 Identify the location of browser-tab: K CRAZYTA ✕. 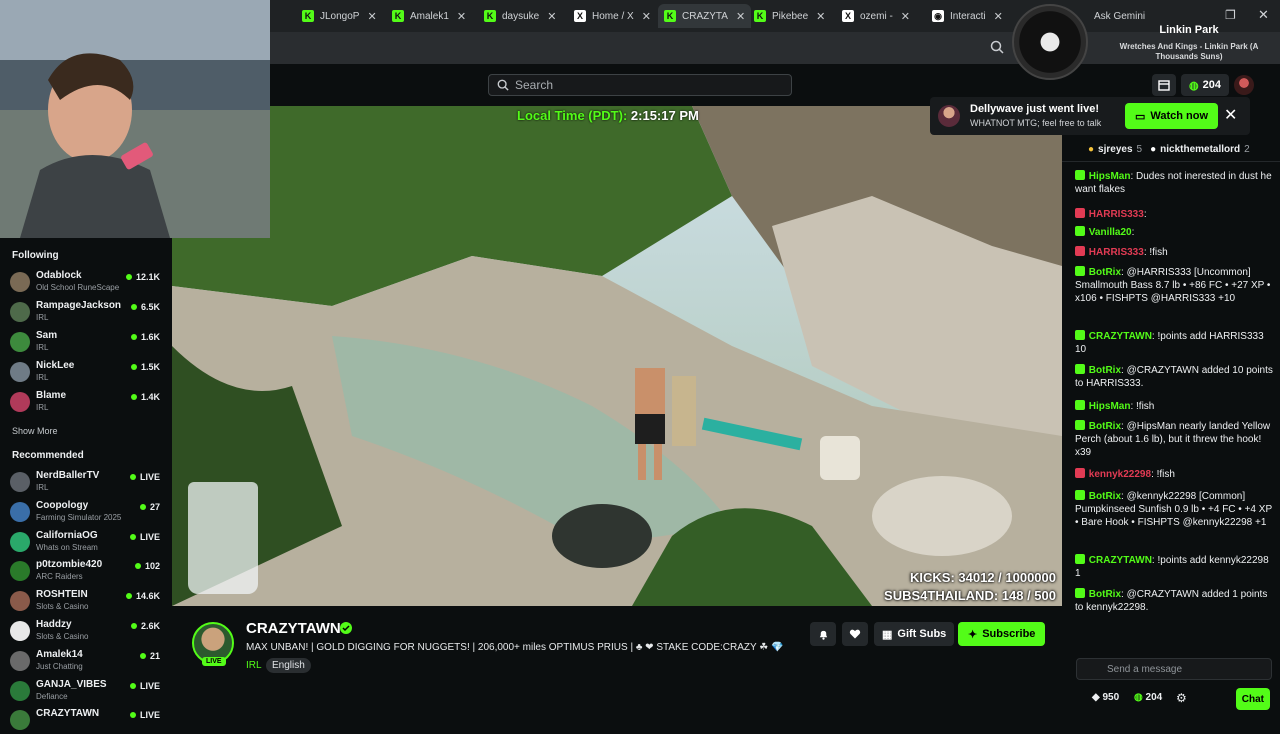
(705, 16).